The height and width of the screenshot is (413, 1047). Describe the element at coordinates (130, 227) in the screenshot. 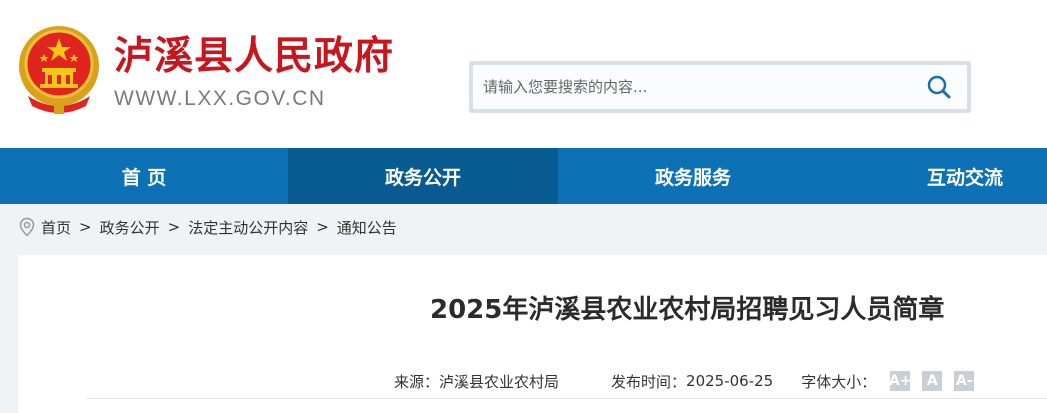

I see `breadcrumb-government-affairs: 政务公开` at that location.